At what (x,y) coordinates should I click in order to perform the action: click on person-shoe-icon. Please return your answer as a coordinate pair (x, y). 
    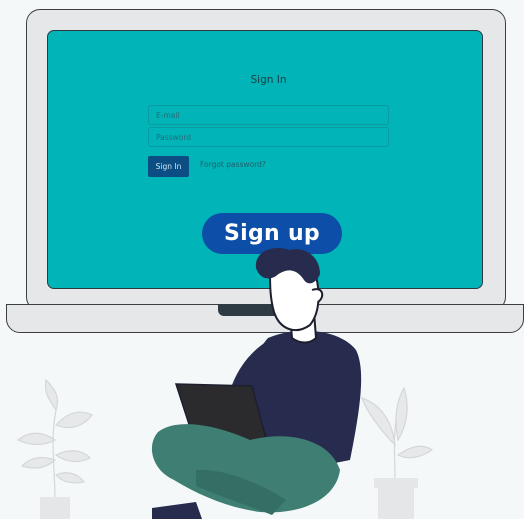
    Looking at the image, I should click on (177, 510).